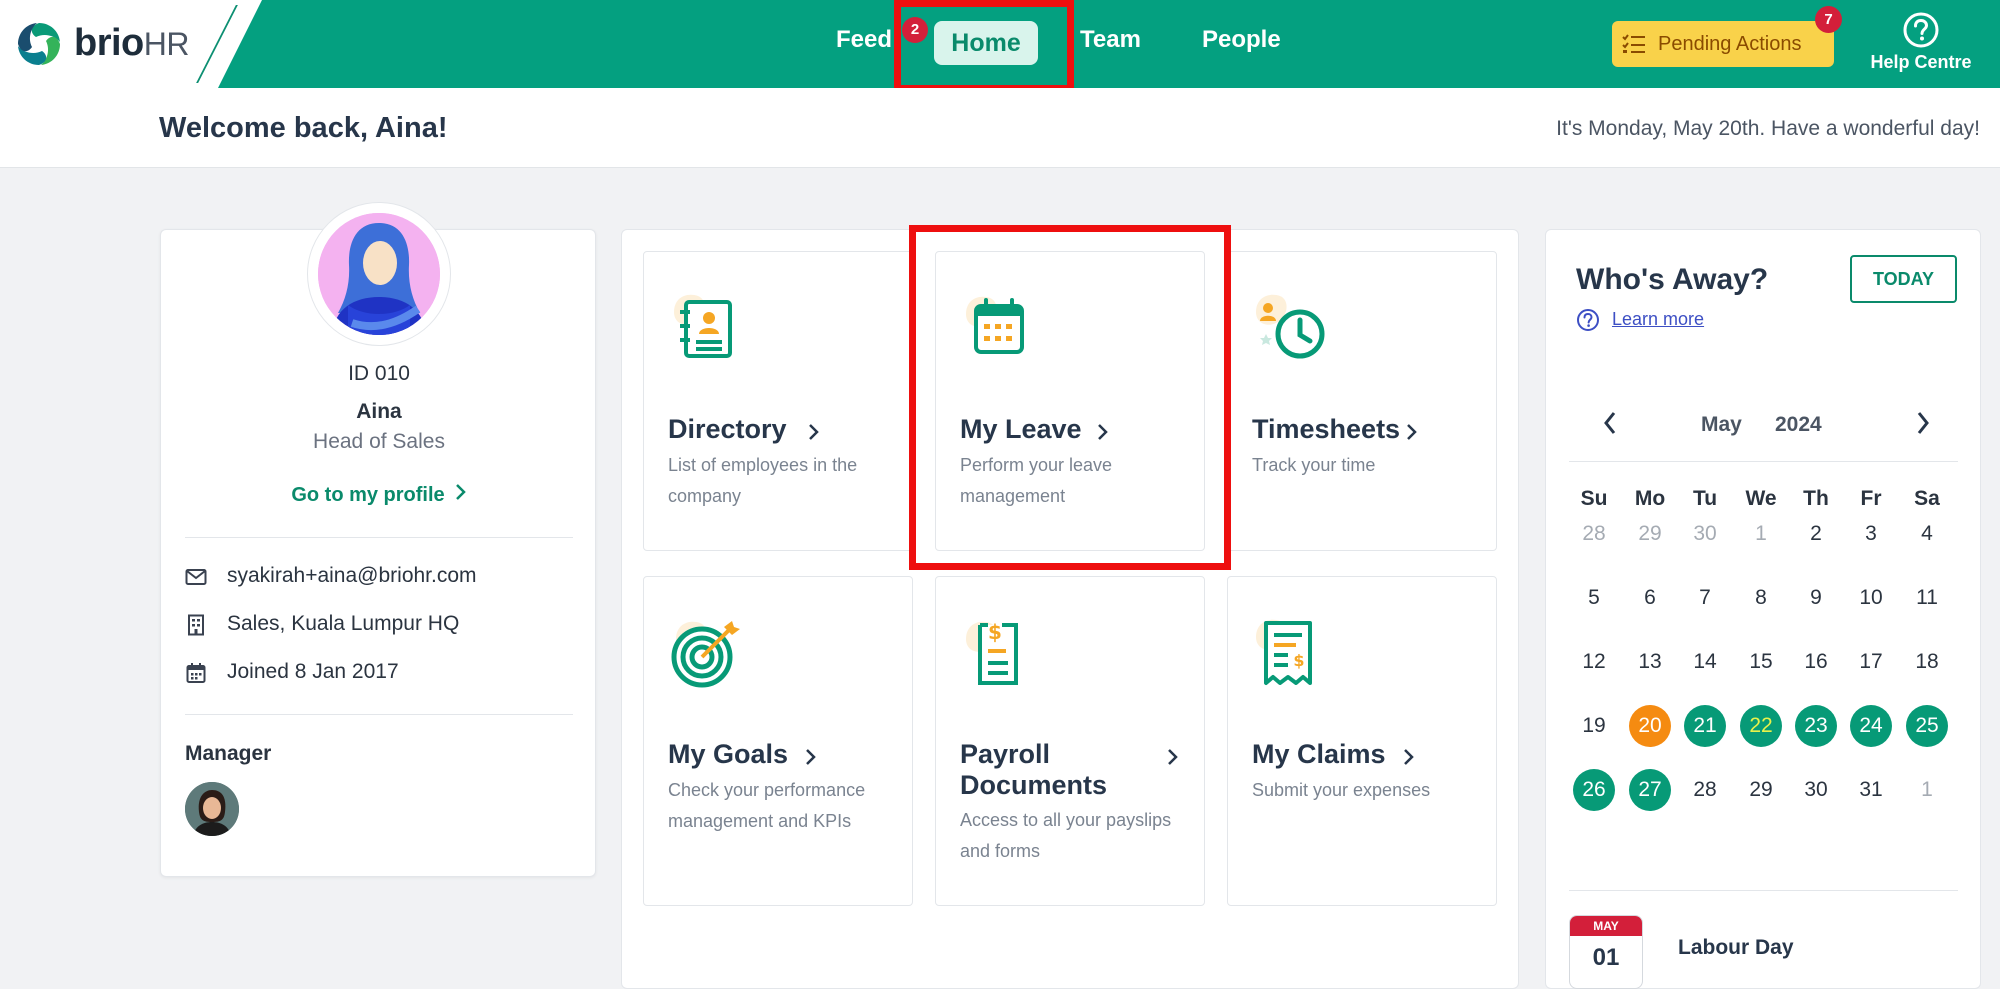 This screenshot has height=989, width=2000. What do you see at coordinates (1903, 279) in the screenshot?
I see `today-button: TODAY` at bounding box center [1903, 279].